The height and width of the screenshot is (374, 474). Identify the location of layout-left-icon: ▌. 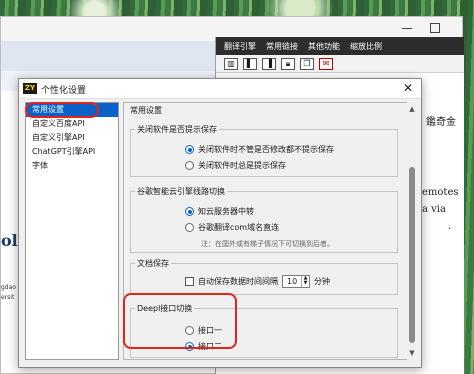
(250, 63).